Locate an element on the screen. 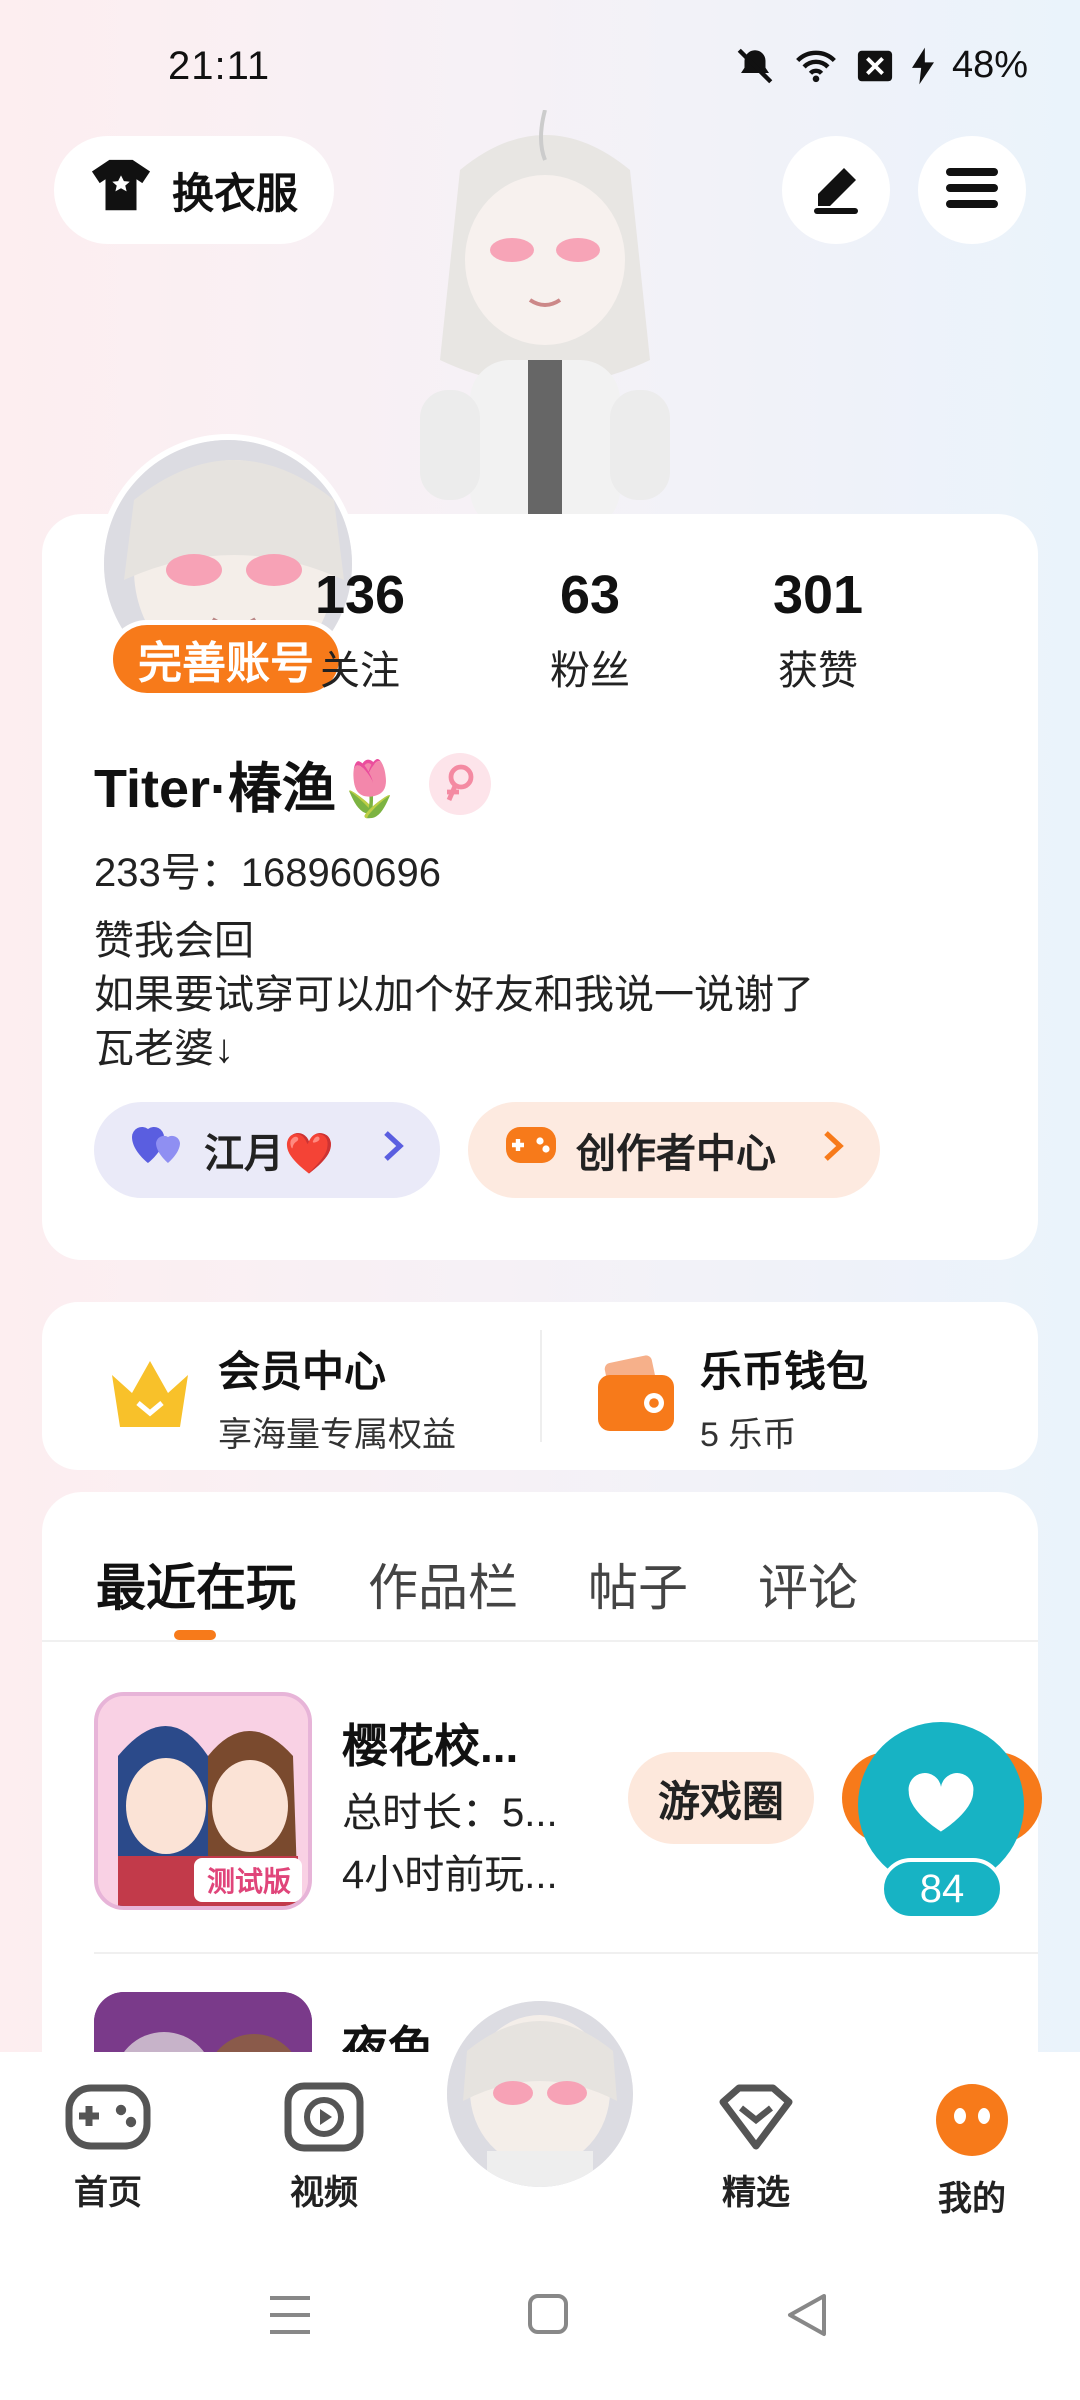 Image resolution: width=1080 pixels, height=2400 pixels. tab-recently-played: 最近在玩 is located at coordinates (196, 1584).